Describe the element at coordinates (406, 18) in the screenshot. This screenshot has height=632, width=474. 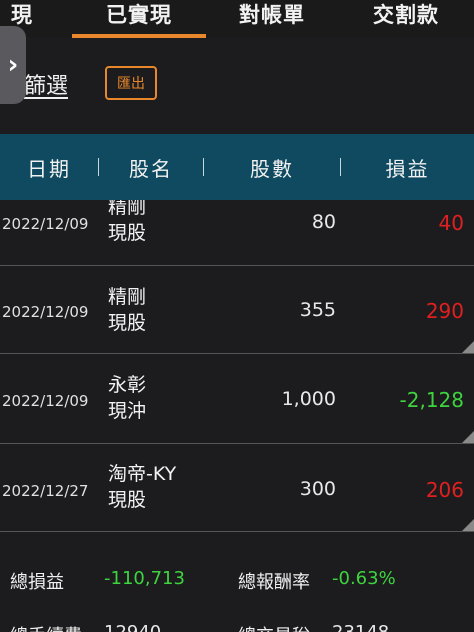
I see `tab-settlement: 交割款` at that location.